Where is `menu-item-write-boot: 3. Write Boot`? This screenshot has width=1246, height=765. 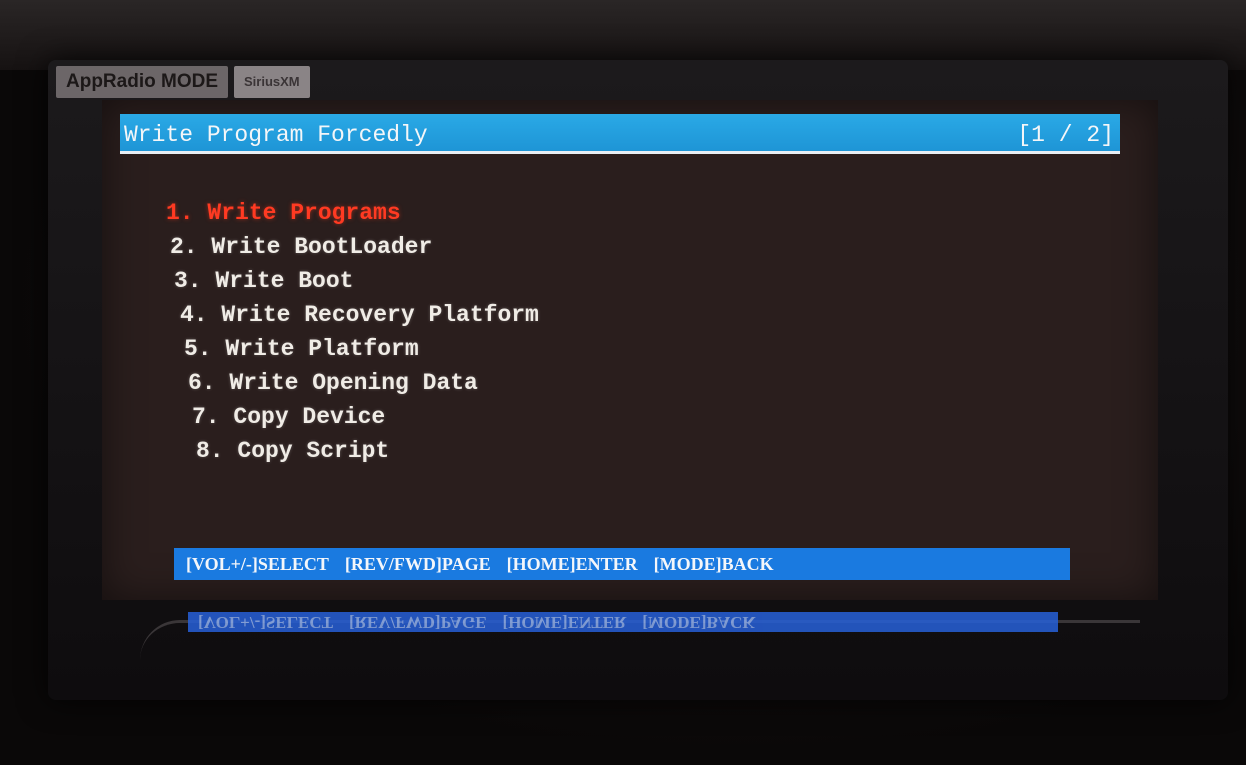
menu-item-write-boot: 3. Write Boot is located at coordinates (356, 281).